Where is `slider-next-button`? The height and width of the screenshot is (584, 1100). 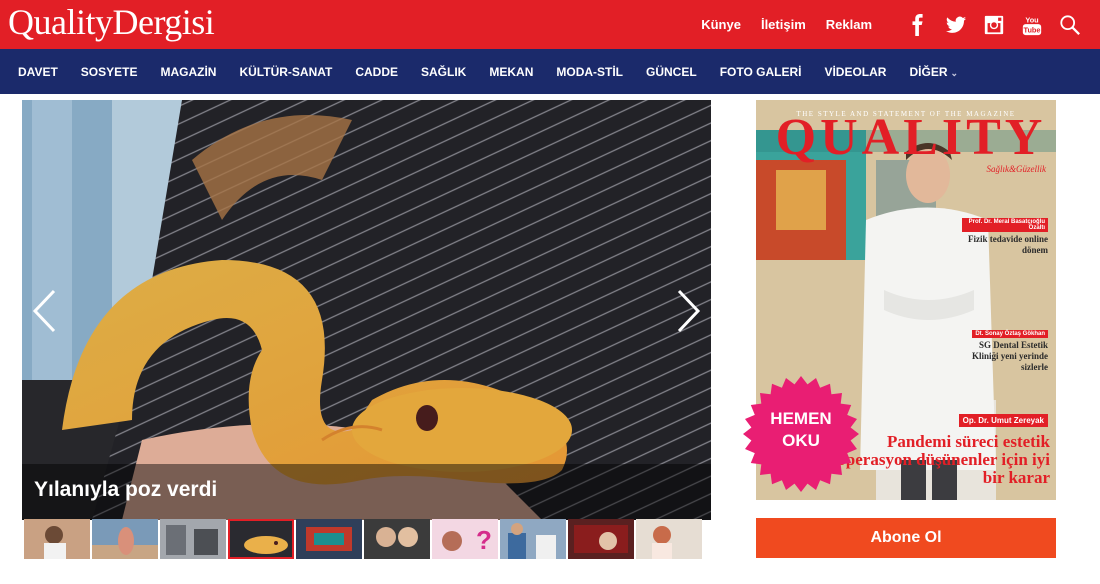
slider-next-button is located at coordinates (688, 311).